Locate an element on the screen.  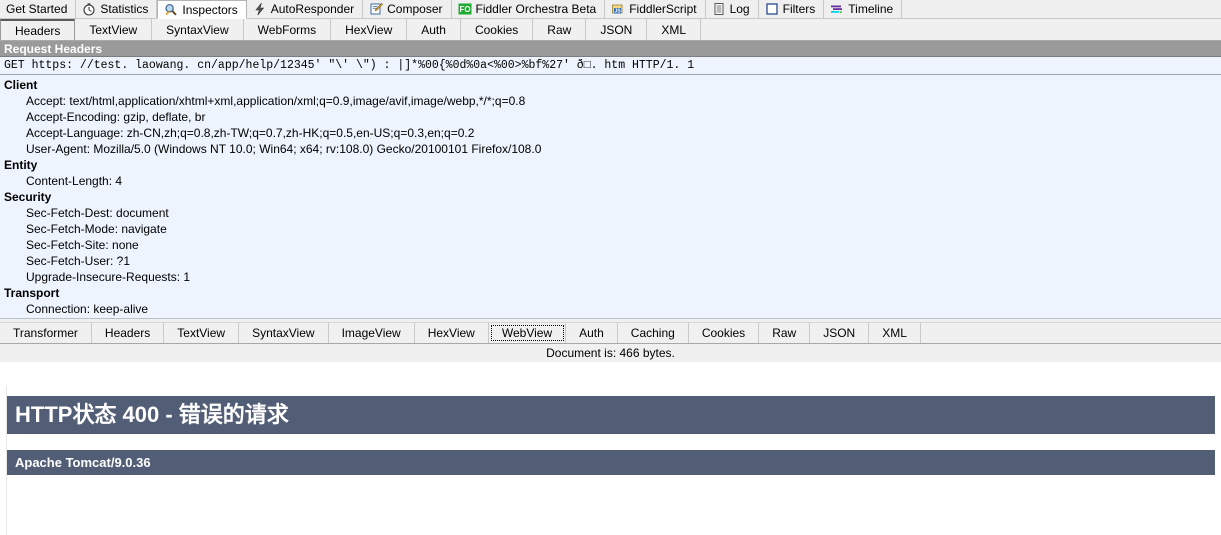
header-group-entity: Entity is located at coordinates (21, 165).